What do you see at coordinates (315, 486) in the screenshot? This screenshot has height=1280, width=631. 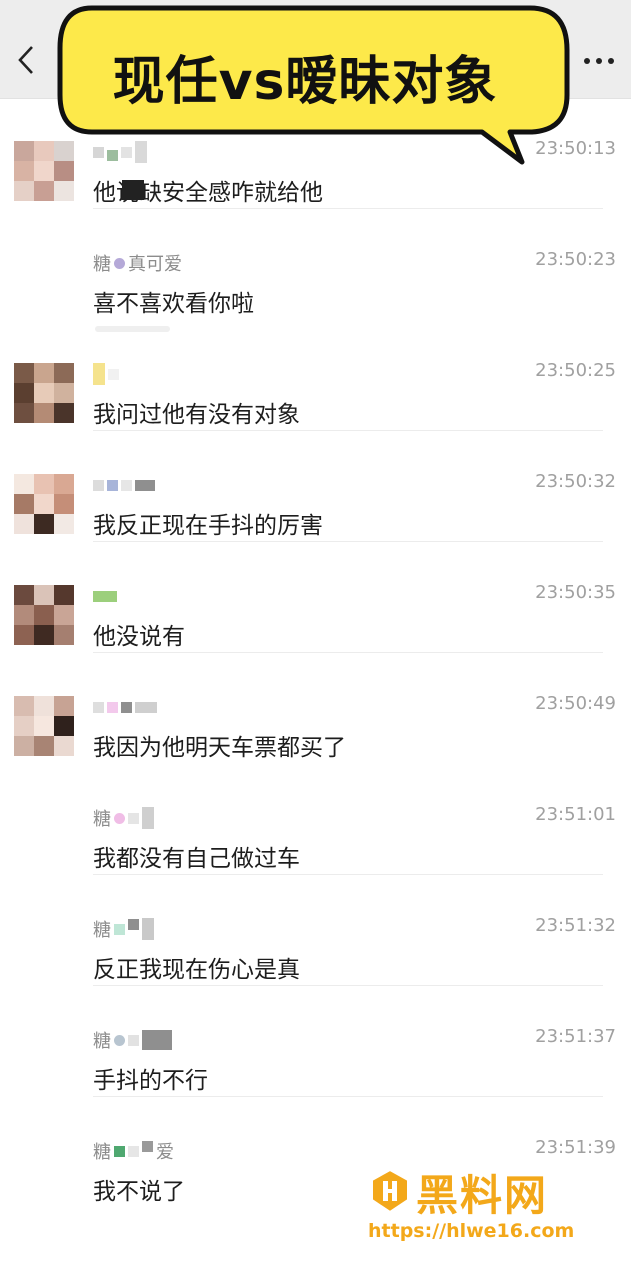 I see `list-item: 23:50:32 我反正现在手抖的厉害` at bounding box center [315, 486].